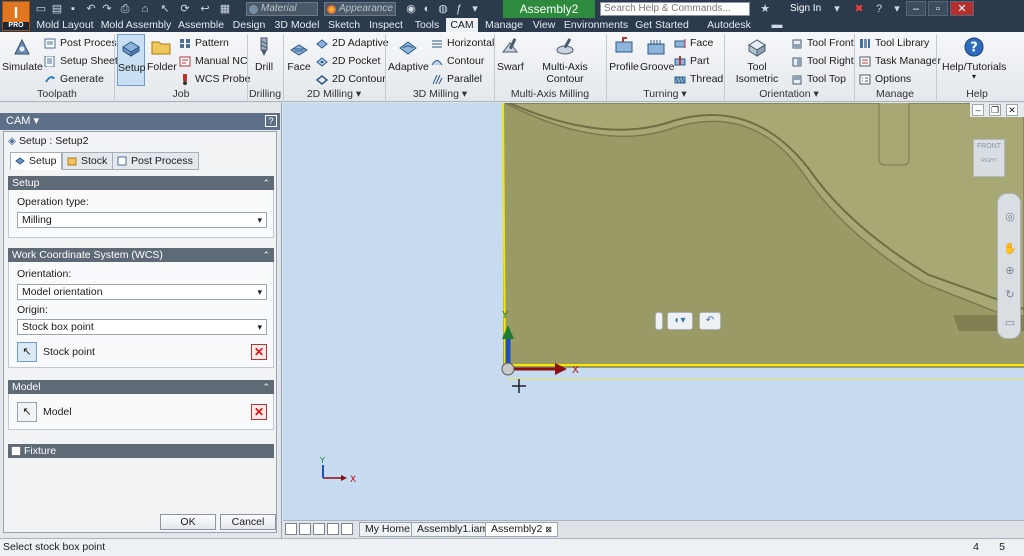 Image resolution: width=1024 pixels, height=556 pixels. What do you see at coordinates (885, 79) in the screenshot?
I see `options-button: Options` at bounding box center [885, 79].